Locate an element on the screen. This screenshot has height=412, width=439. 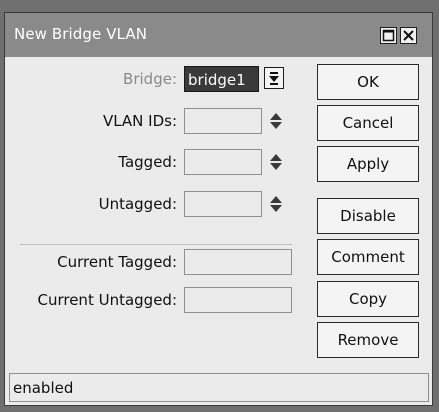
maximize-icon is located at coordinates (388, 35).